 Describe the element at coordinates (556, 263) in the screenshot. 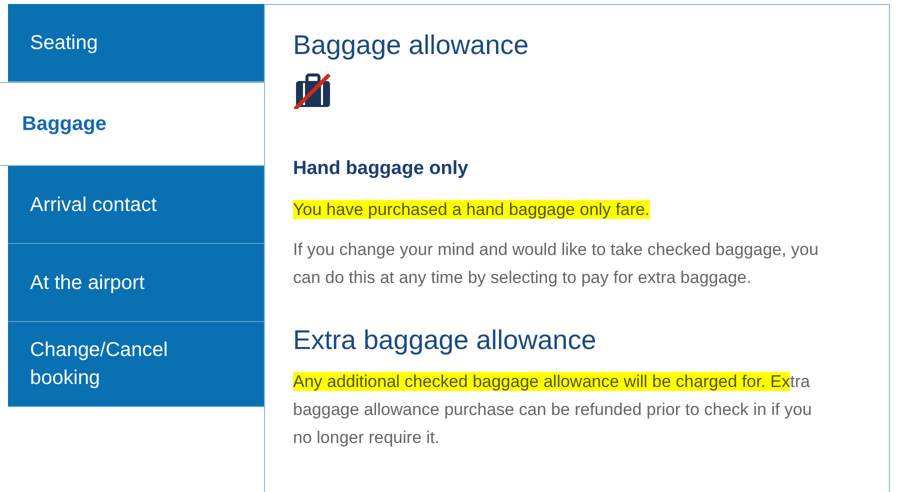

I see `paragraph: If you change your mind and would like to take checked baggage, you can do this at any time by selecting to pay for extra baggage.` at that location.